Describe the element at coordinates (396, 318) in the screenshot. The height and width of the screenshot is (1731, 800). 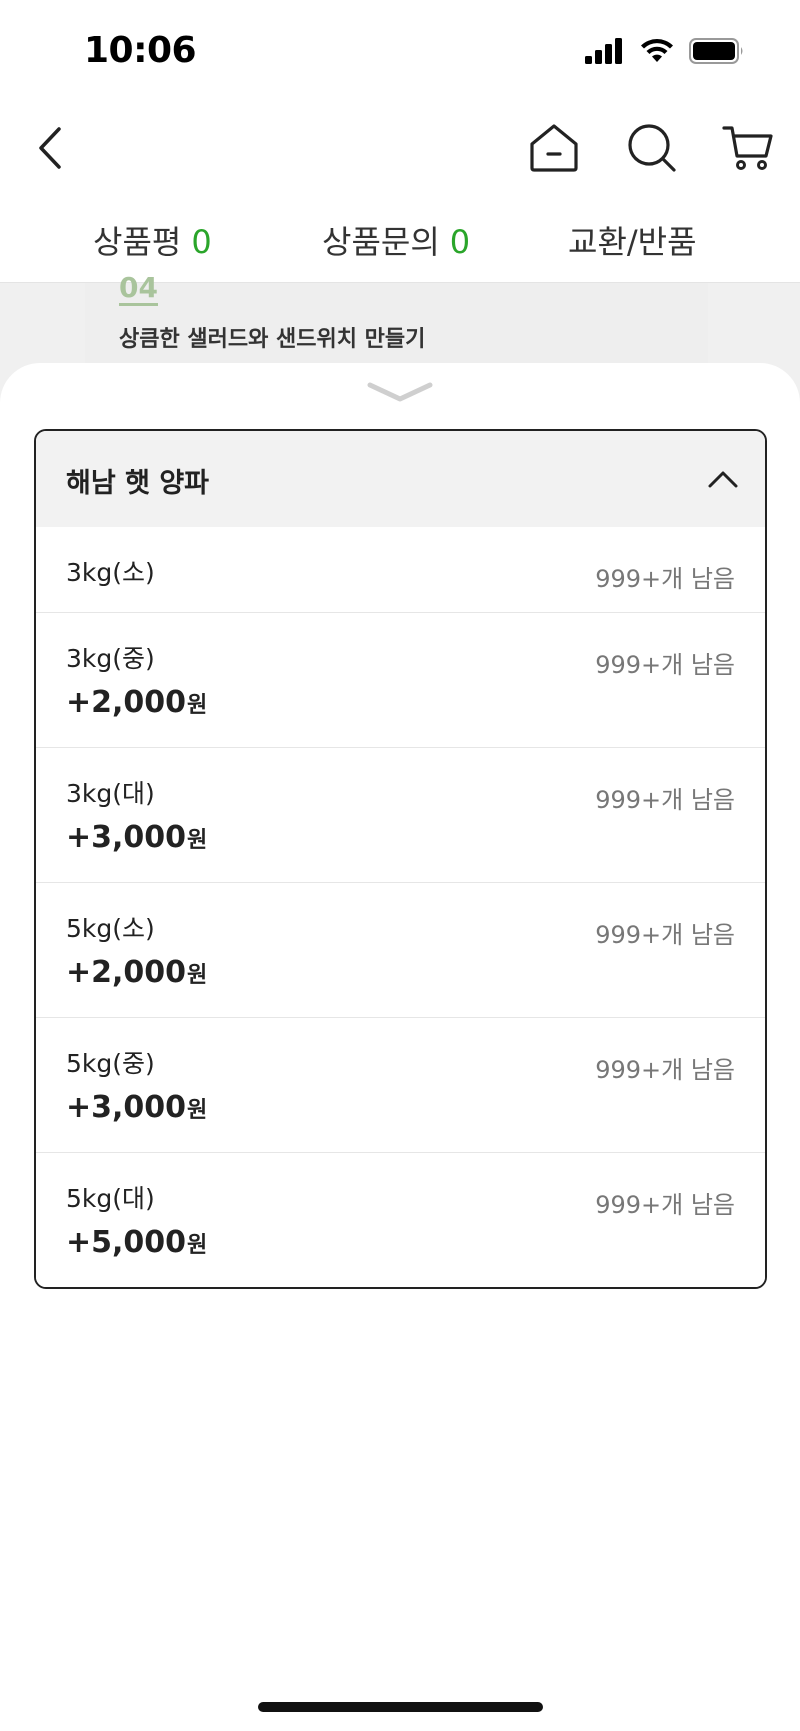
I see `background-content-card: 04 상큼한 샐러드와 샌드위치 만들기` at that location.